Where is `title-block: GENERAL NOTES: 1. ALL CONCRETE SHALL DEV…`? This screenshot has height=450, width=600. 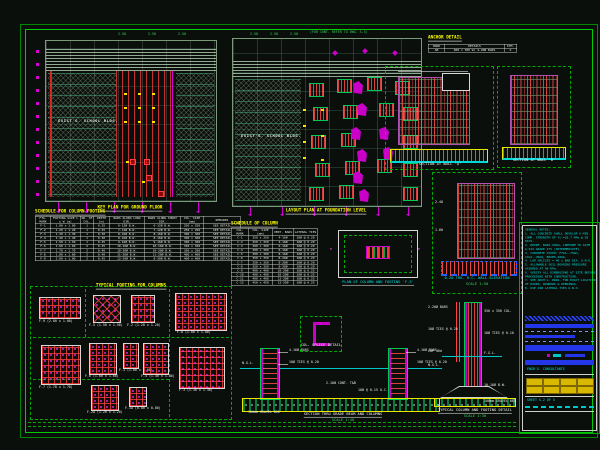 title-block: GENERAL NOTES: 1. ALL CONCRETE SHALL DEV… is located at coordinates (559, 328).